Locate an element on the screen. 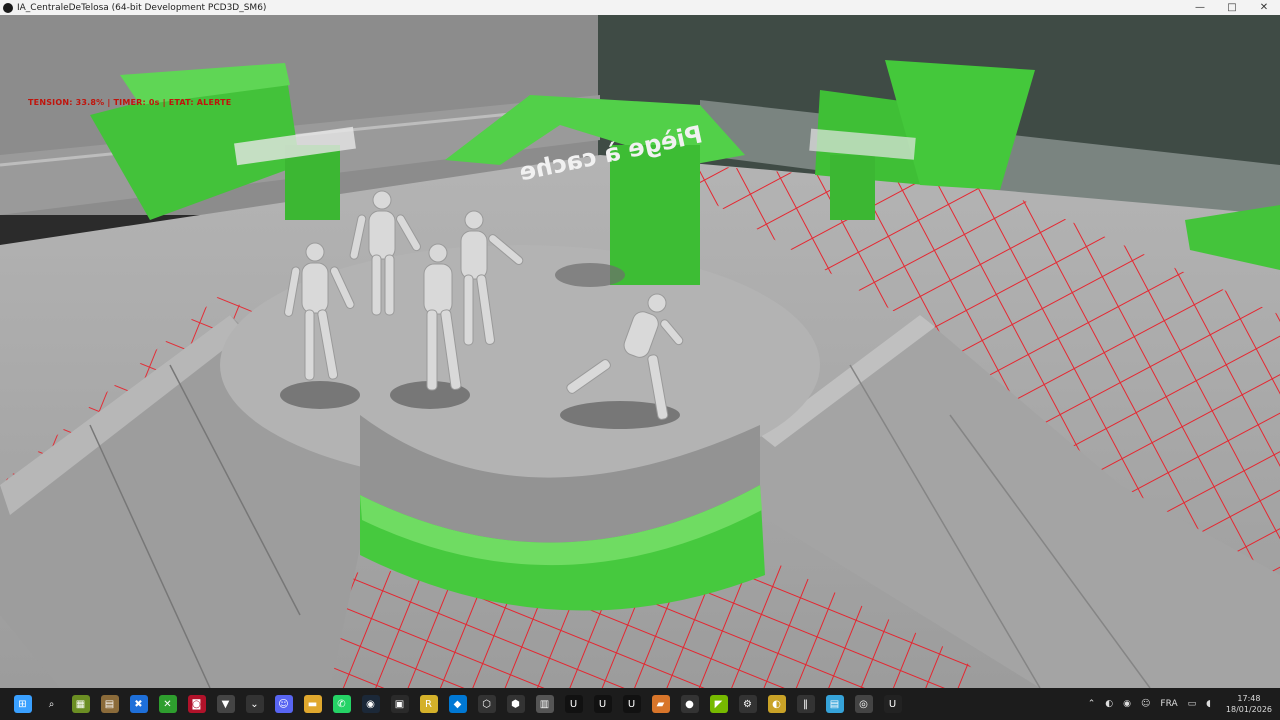  tray-app-icon: ◐ is located at coordinates (1109, 704).